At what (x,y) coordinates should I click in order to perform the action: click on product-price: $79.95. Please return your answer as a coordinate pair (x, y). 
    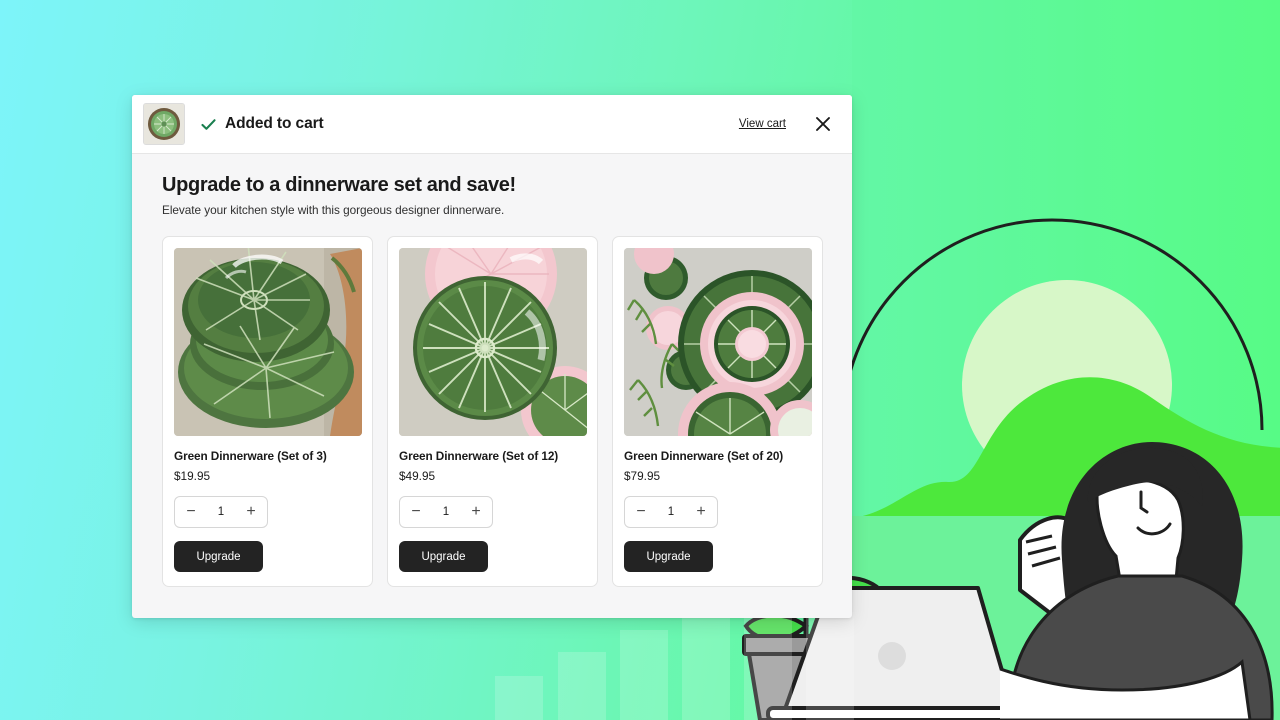
    Looking at the image, I should click on (642, 476).